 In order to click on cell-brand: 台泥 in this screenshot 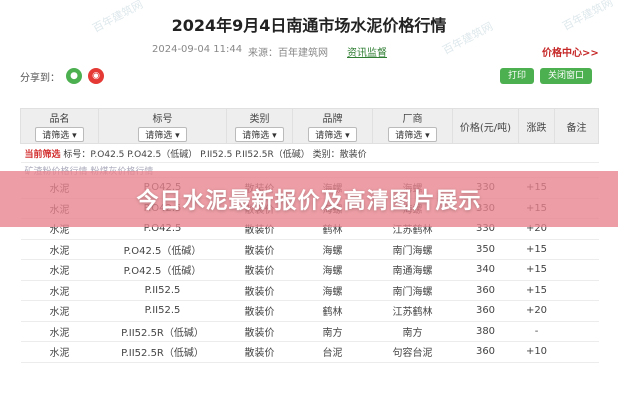, I will do `click(332, 352)`.